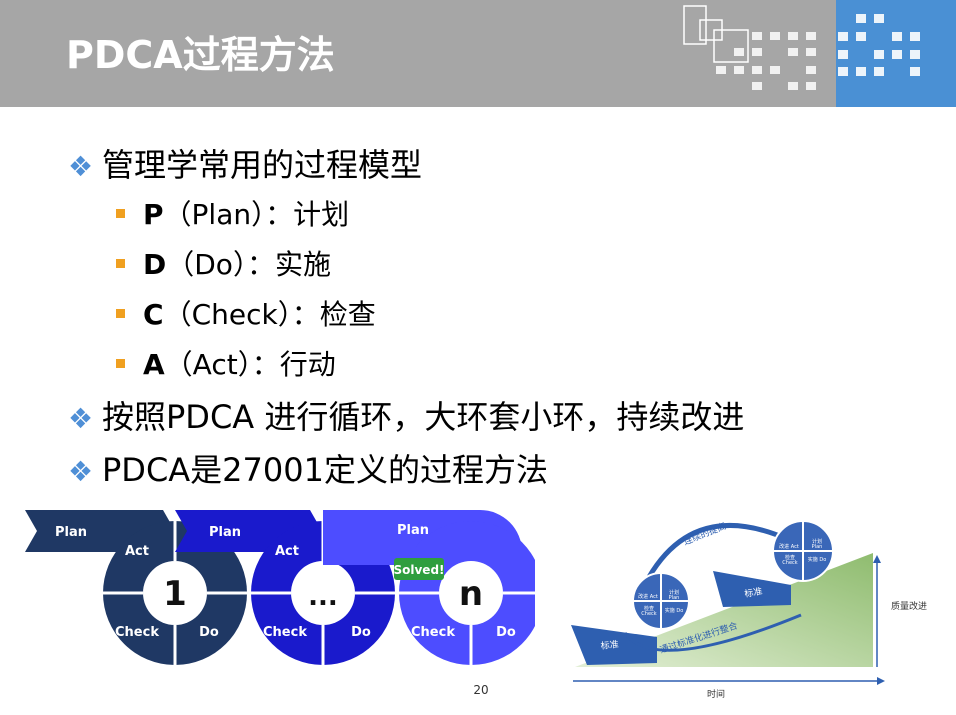 This screenshot has height=715, width=956. I want to click on plan-label-2: Plan, so click(225, 532).